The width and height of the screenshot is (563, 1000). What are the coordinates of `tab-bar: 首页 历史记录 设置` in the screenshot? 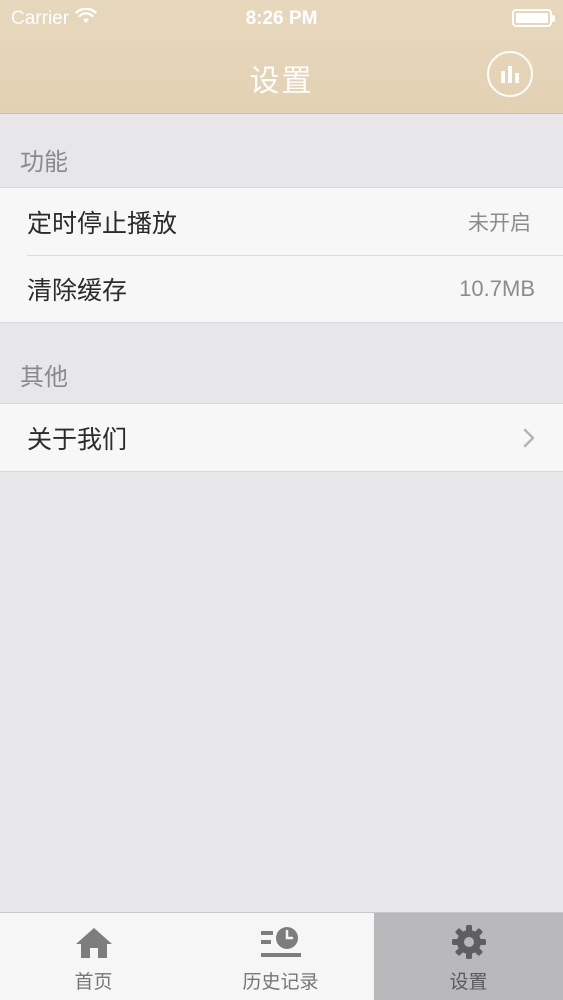 It's located at (281, 956).